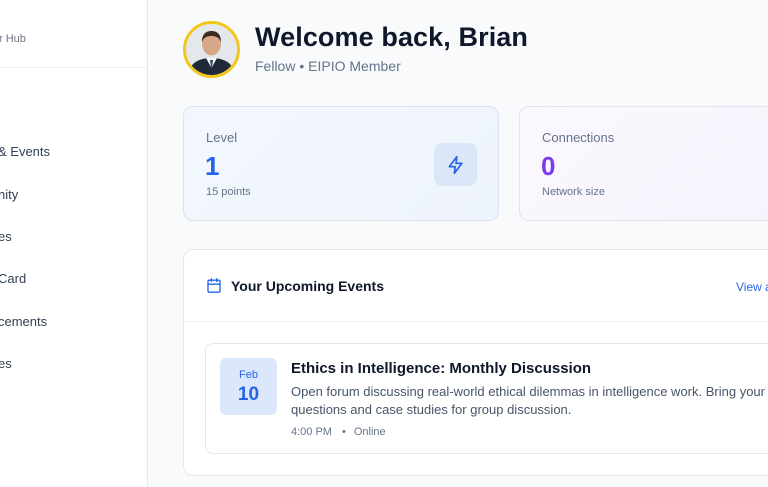 This screenshot has height=487, width=768. Describe the element at coordinates (643, 163) in the screenshot. I see `connections-stat-card: Connections 0 Network size` at that location.